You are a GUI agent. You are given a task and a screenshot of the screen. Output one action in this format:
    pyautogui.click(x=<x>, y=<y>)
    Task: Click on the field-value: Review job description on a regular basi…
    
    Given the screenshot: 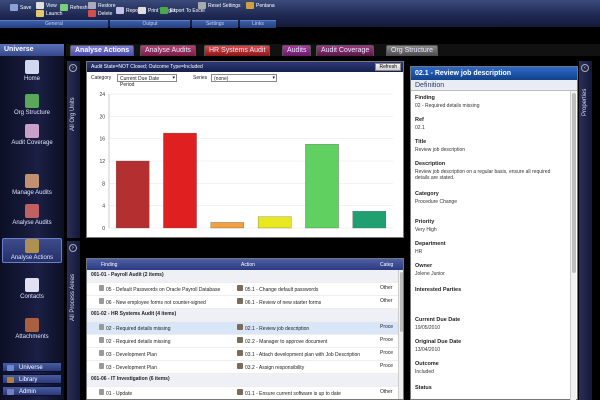 What is the action you would take?
    pyautogui.click(x=490, y=175)
    